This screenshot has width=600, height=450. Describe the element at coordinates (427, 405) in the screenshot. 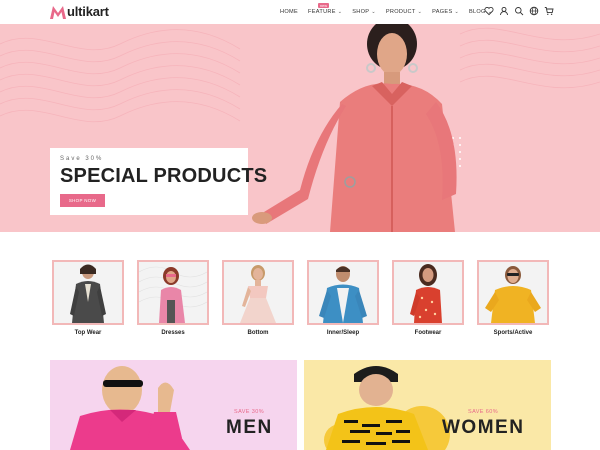

I see `women-banner: SAVE 60% WOMEN` at that location.